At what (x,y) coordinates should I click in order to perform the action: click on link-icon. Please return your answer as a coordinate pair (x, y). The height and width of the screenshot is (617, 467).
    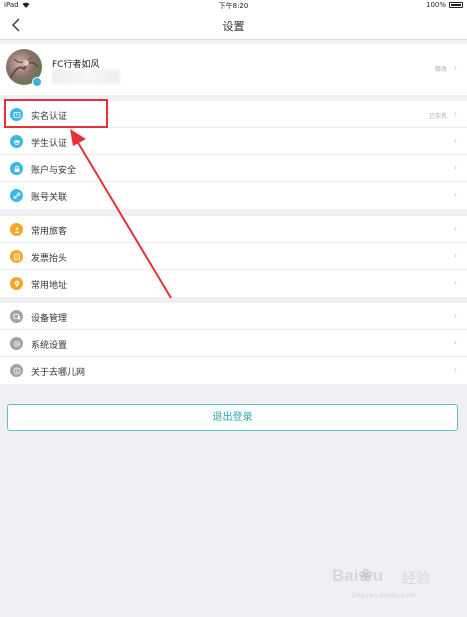
    Looking at the image, I should click on (16, 195).